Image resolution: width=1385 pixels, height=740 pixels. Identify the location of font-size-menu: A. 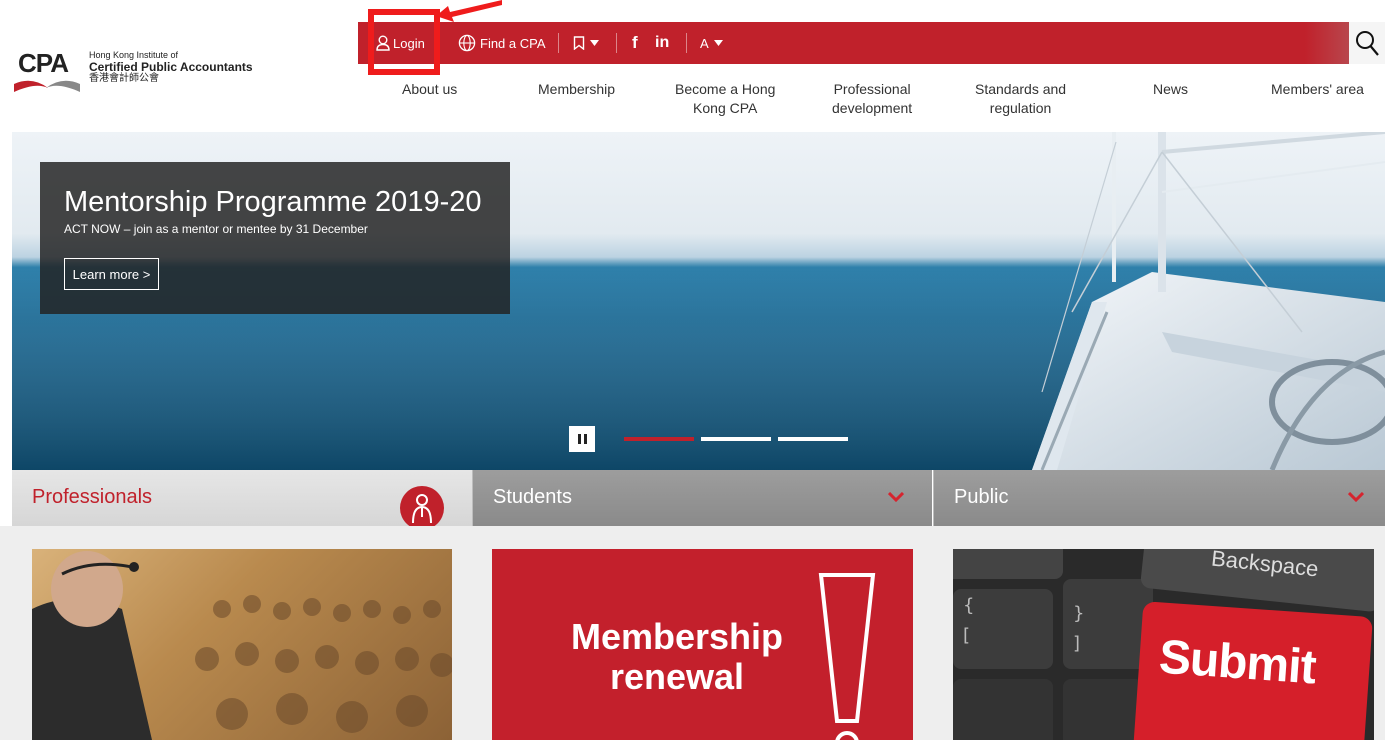
(711, 43).